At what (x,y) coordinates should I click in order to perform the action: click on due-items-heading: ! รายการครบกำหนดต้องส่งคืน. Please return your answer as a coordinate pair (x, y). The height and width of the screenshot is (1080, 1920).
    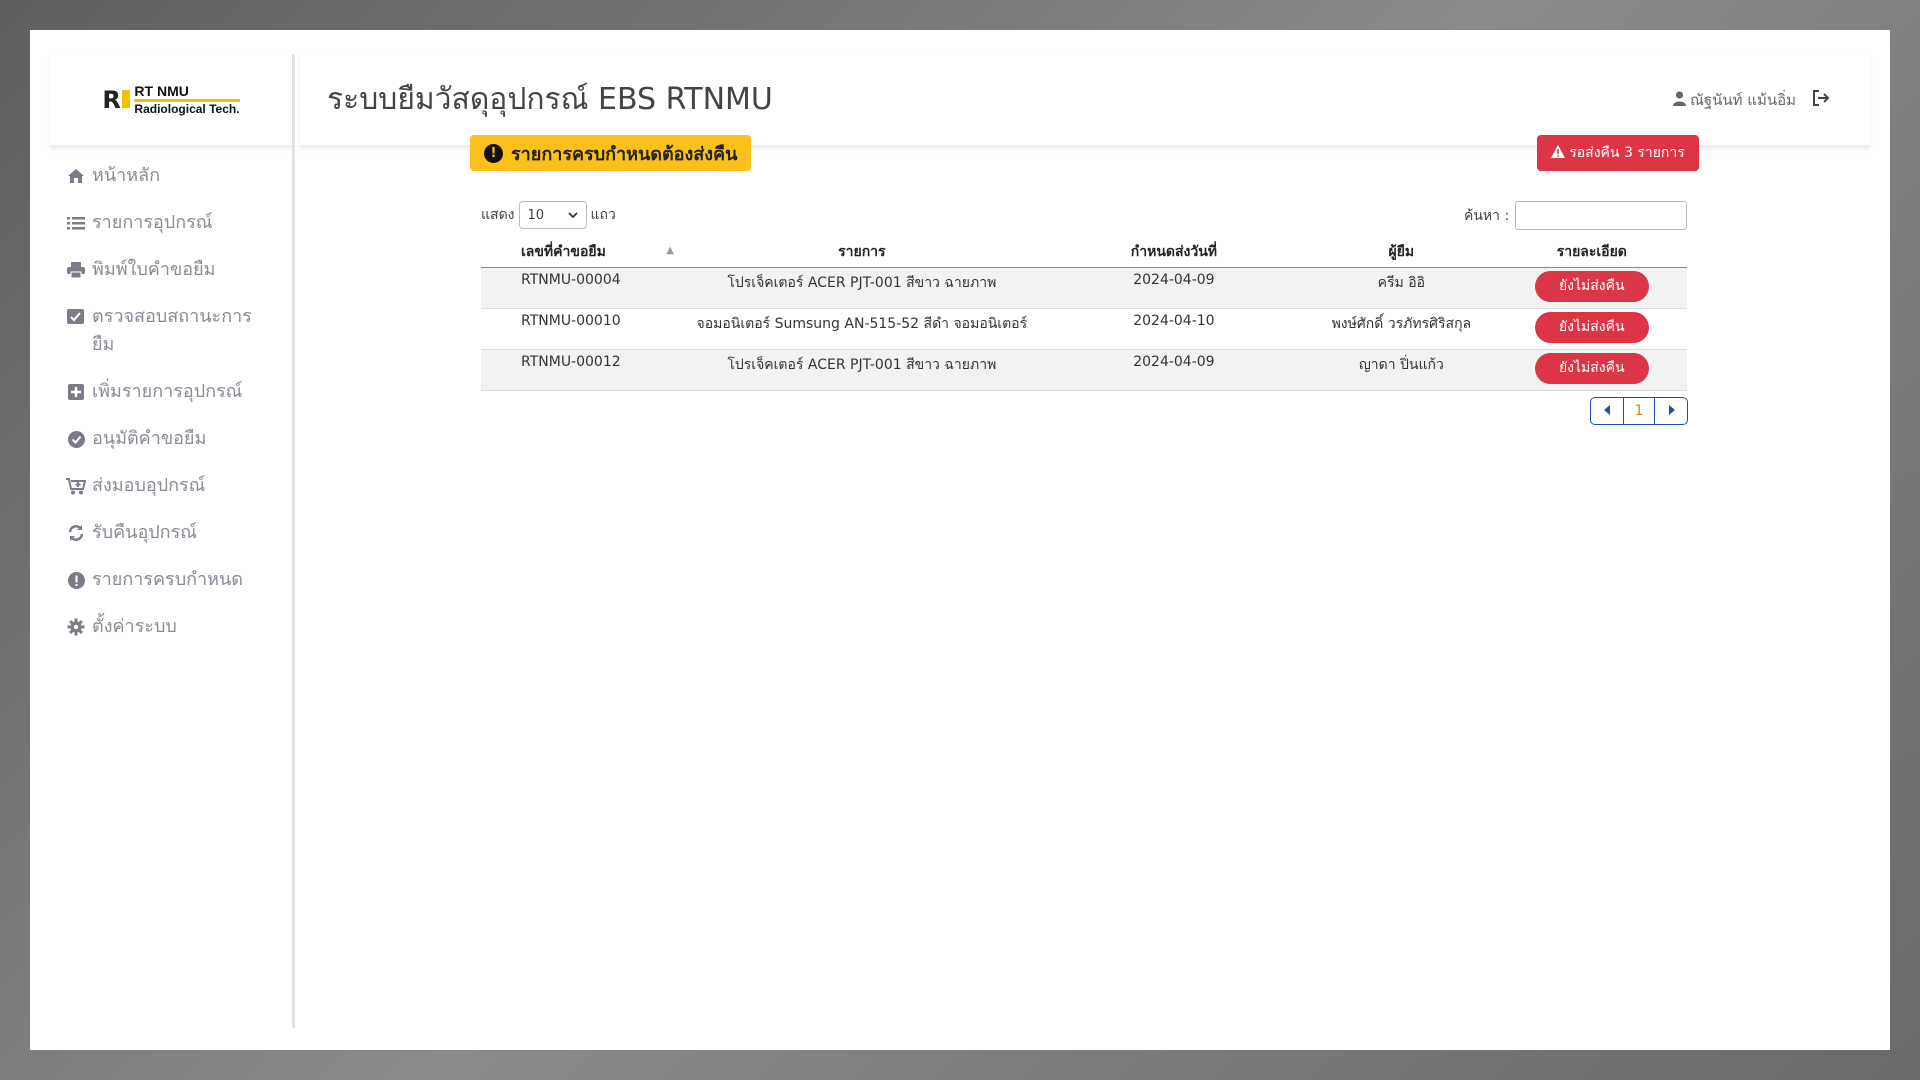
    Looking at the image, I should click on (611, 153).